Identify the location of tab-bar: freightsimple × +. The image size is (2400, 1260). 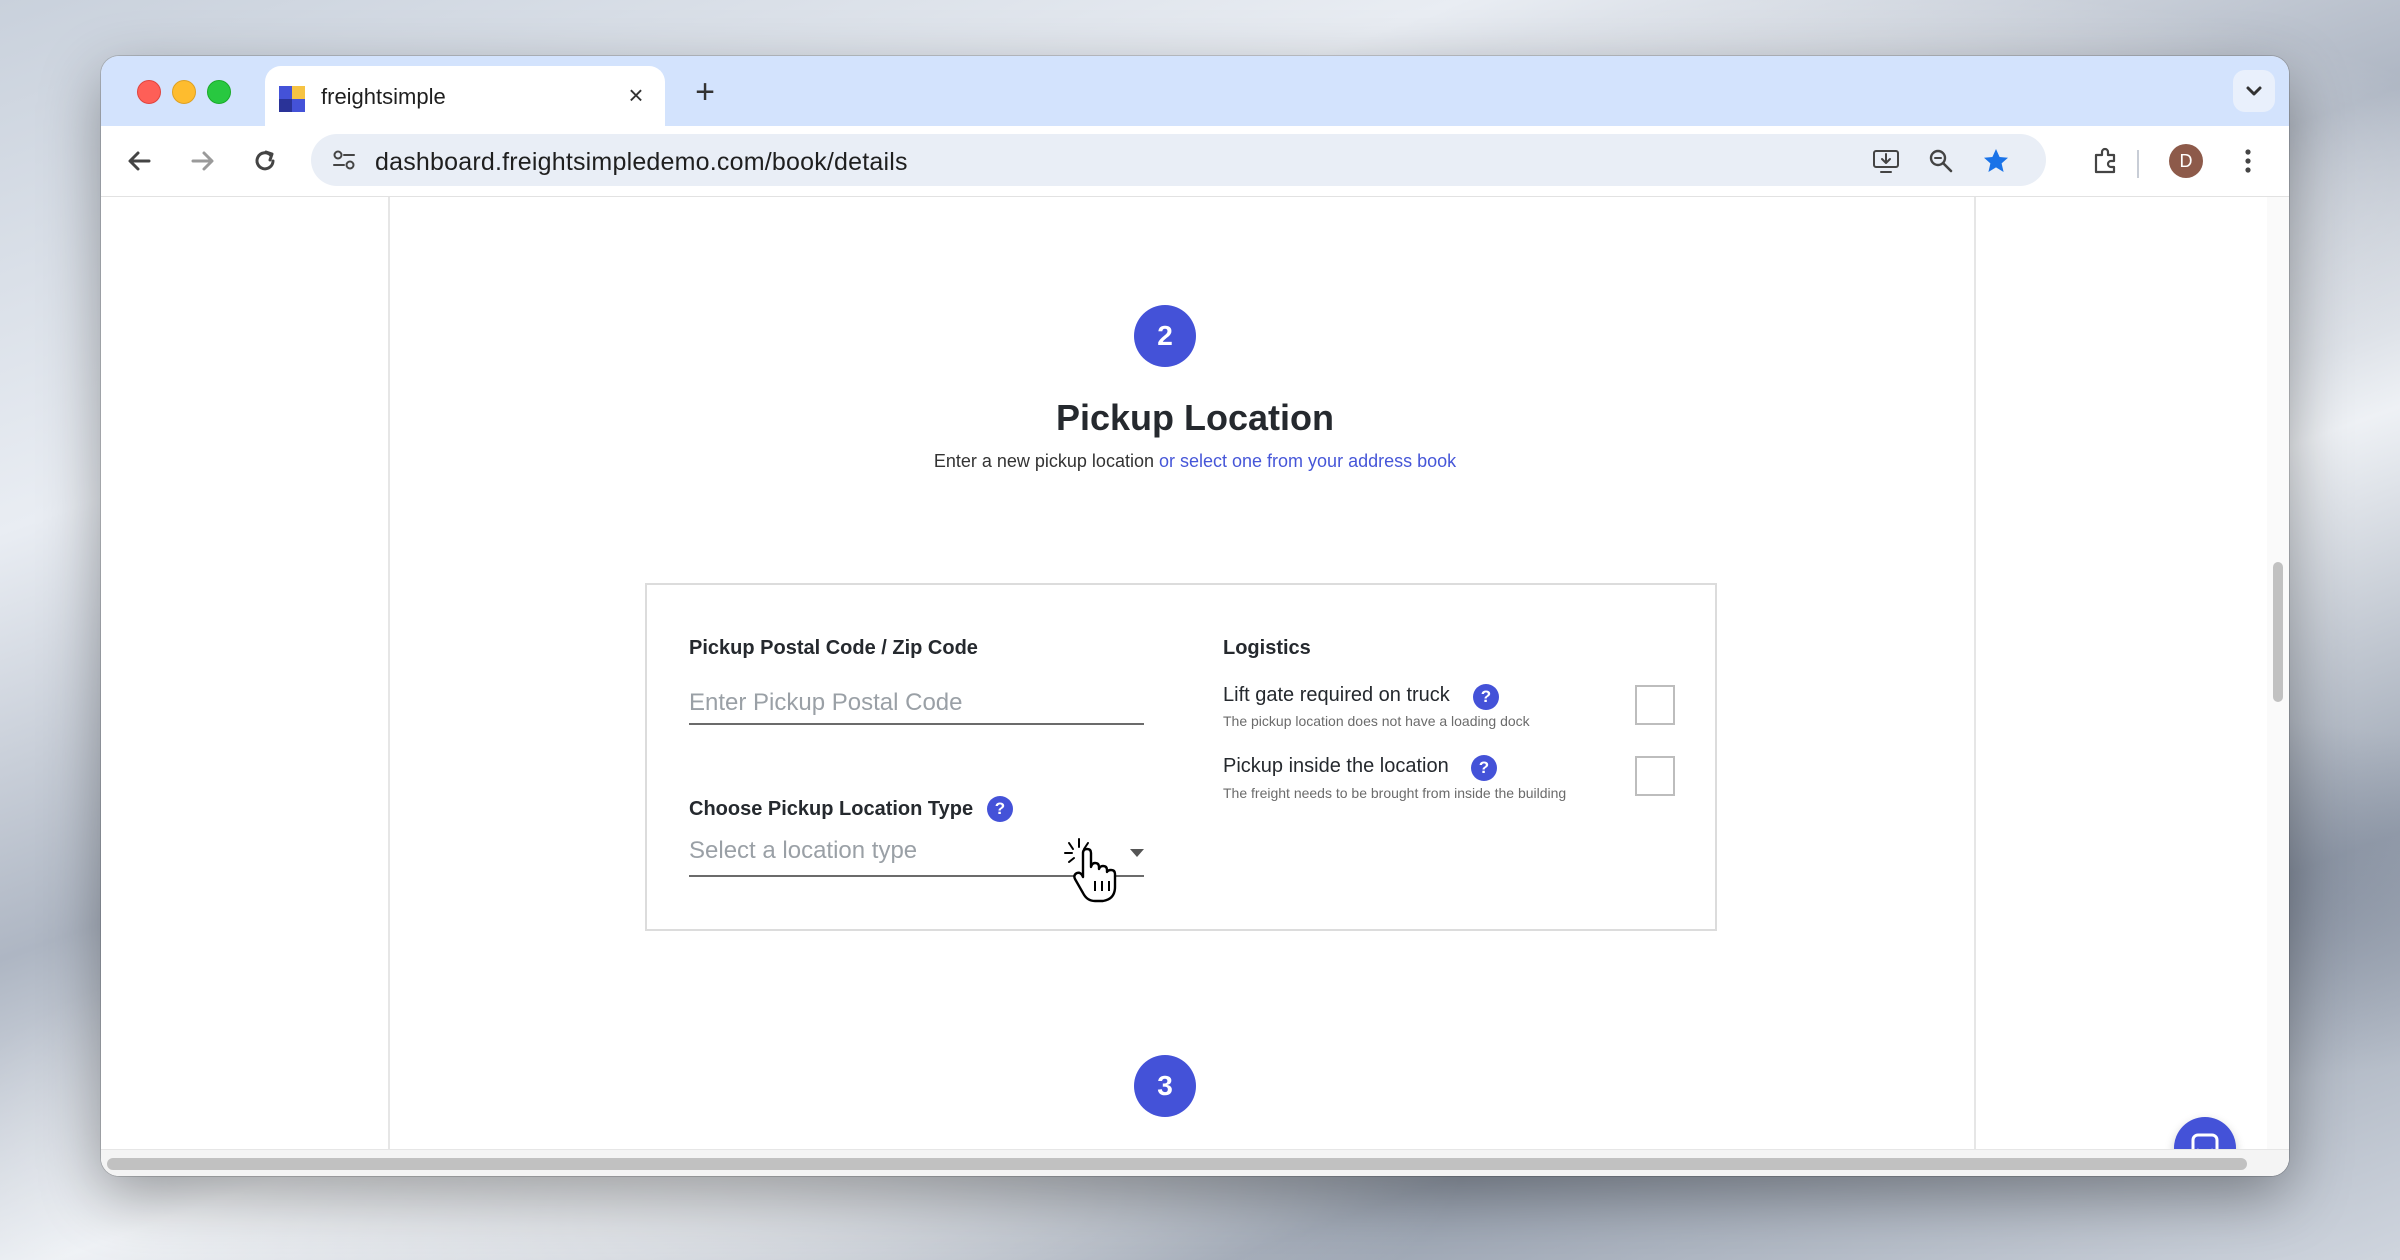
(1195, 91).